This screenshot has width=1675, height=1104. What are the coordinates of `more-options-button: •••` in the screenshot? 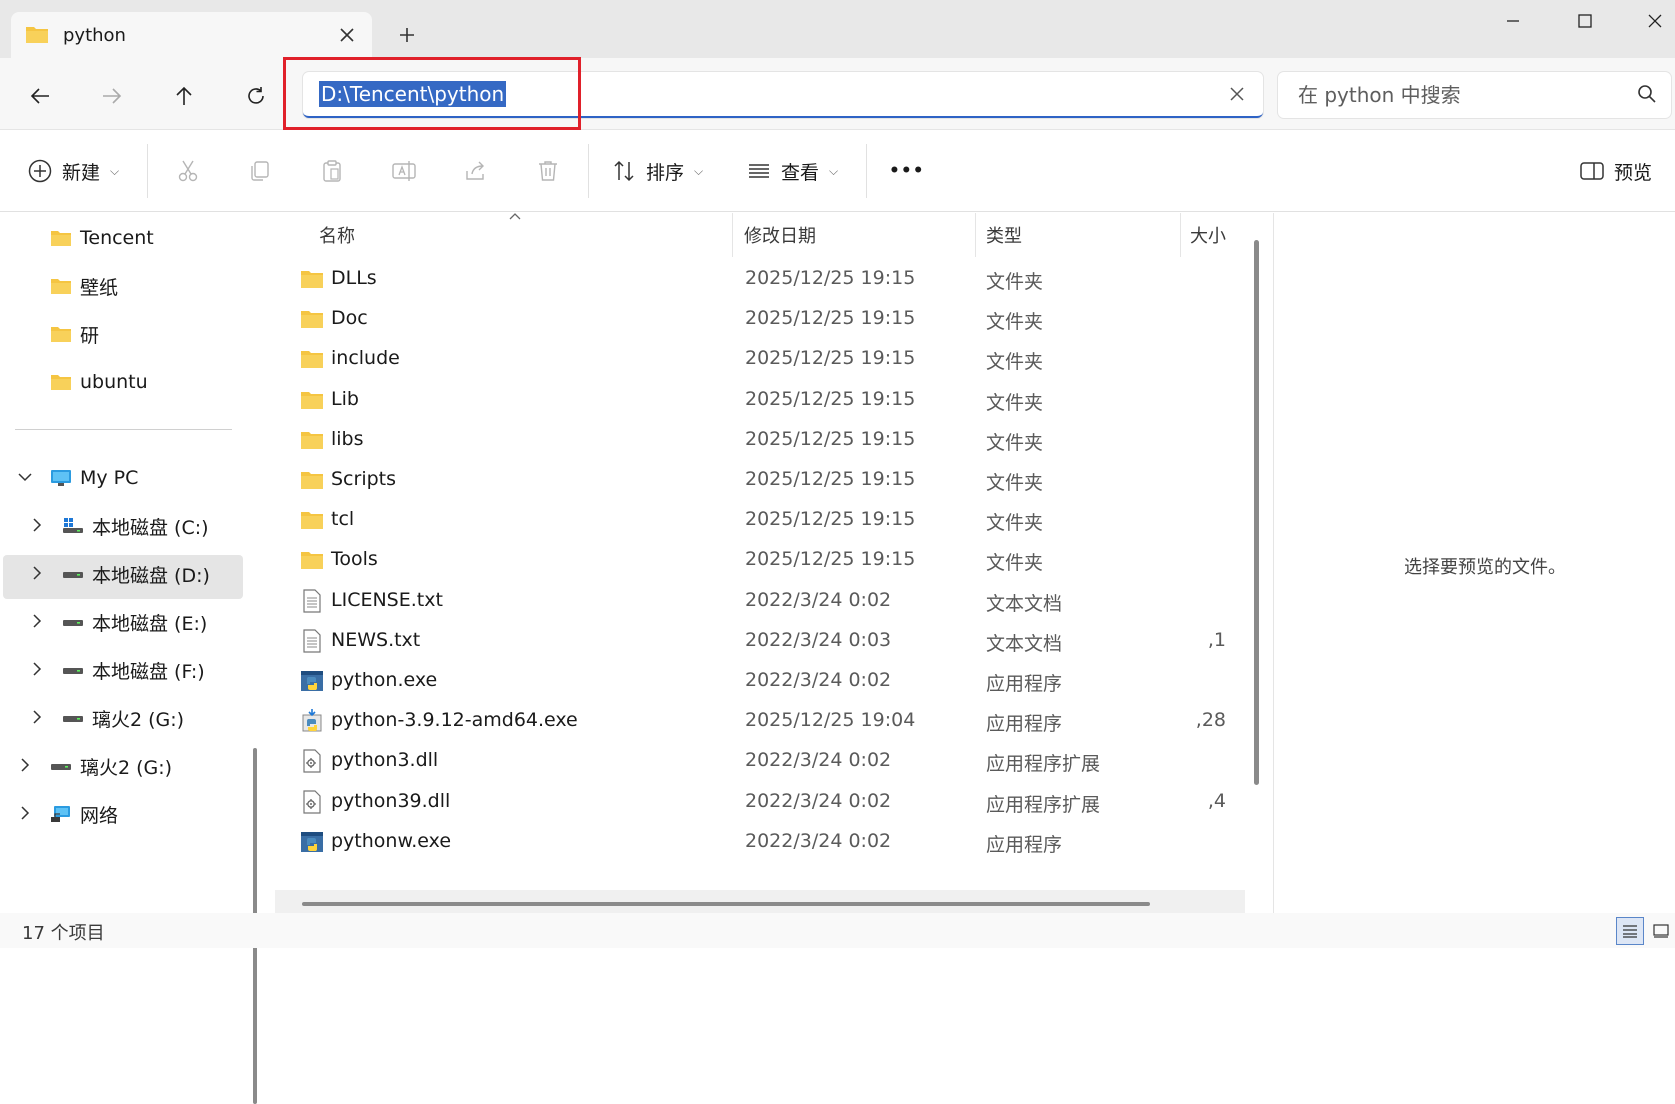 It's located at (907, 171).